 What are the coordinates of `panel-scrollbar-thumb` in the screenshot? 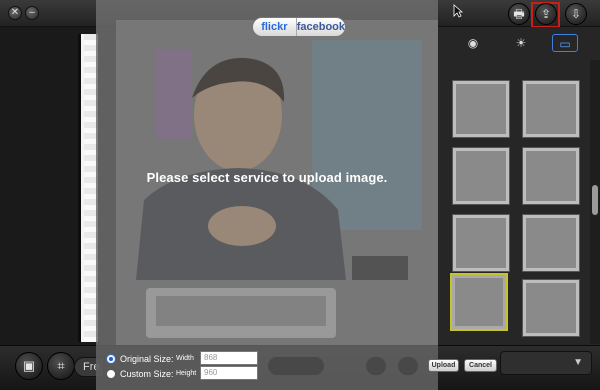 It's located at (595, 200).